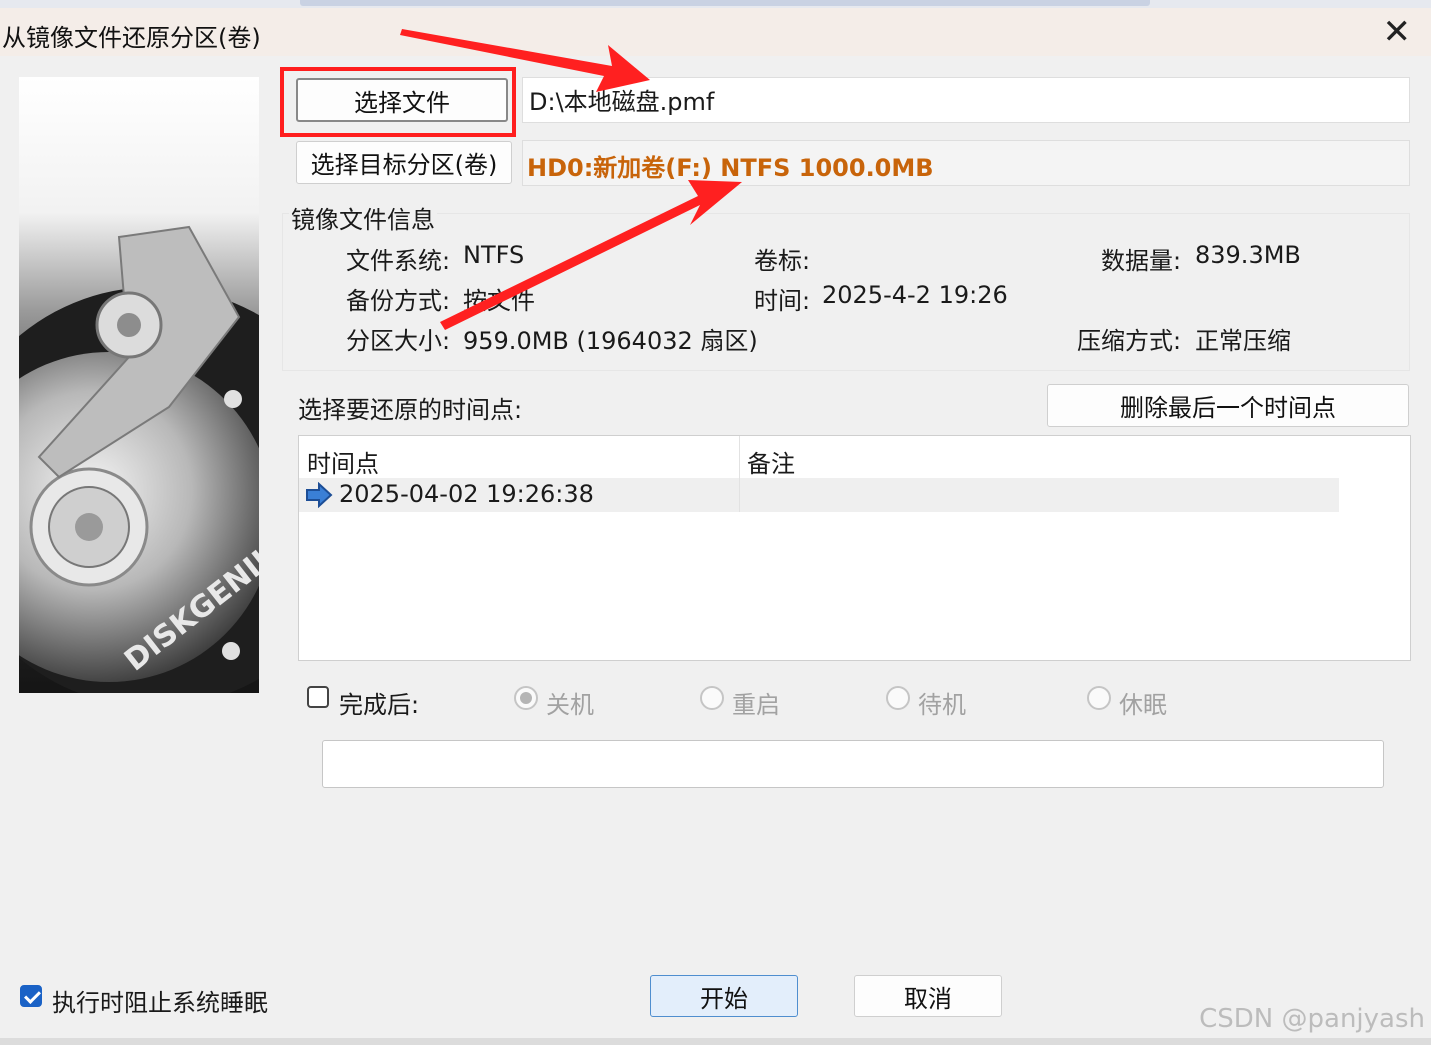 Image resolution: width=1431 pixels, height=1045 pixels. Describe the element at coordinates (898, 698) in the screenshot. I see `radio-standby` at that location.